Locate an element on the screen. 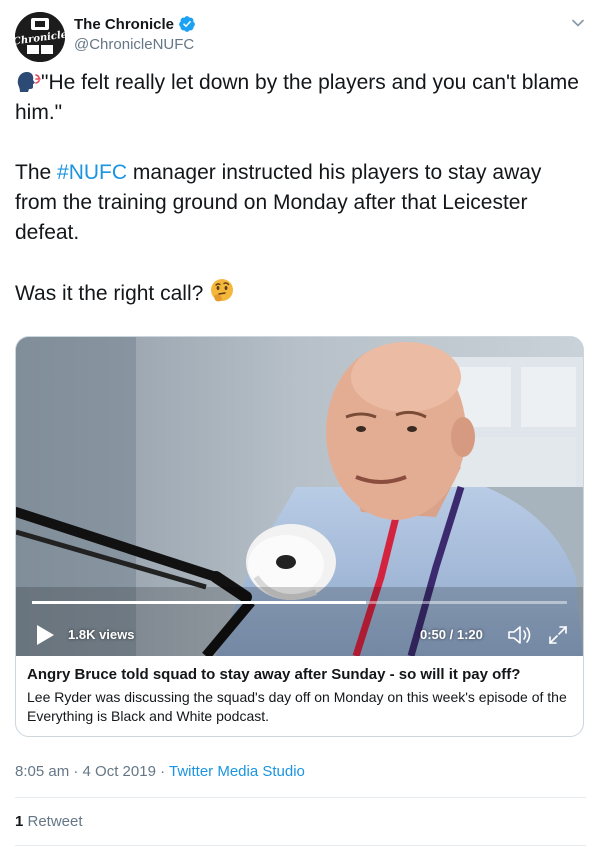 The image size is (601, 847). video-controls: 1.8K views 0:50 / 1:20 is located at coordinates (299, 635).